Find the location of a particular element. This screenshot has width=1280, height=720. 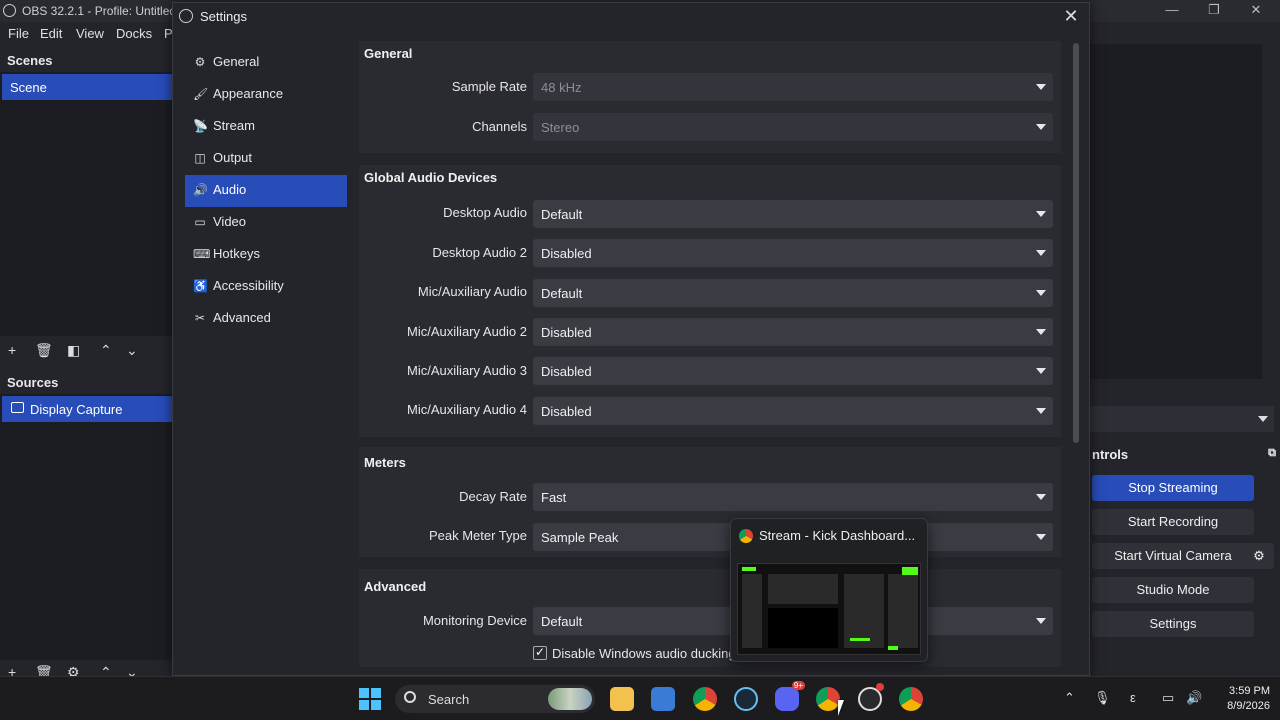

nav-accessibility: ♿ Accessibility is located at coordinates (266, 287).